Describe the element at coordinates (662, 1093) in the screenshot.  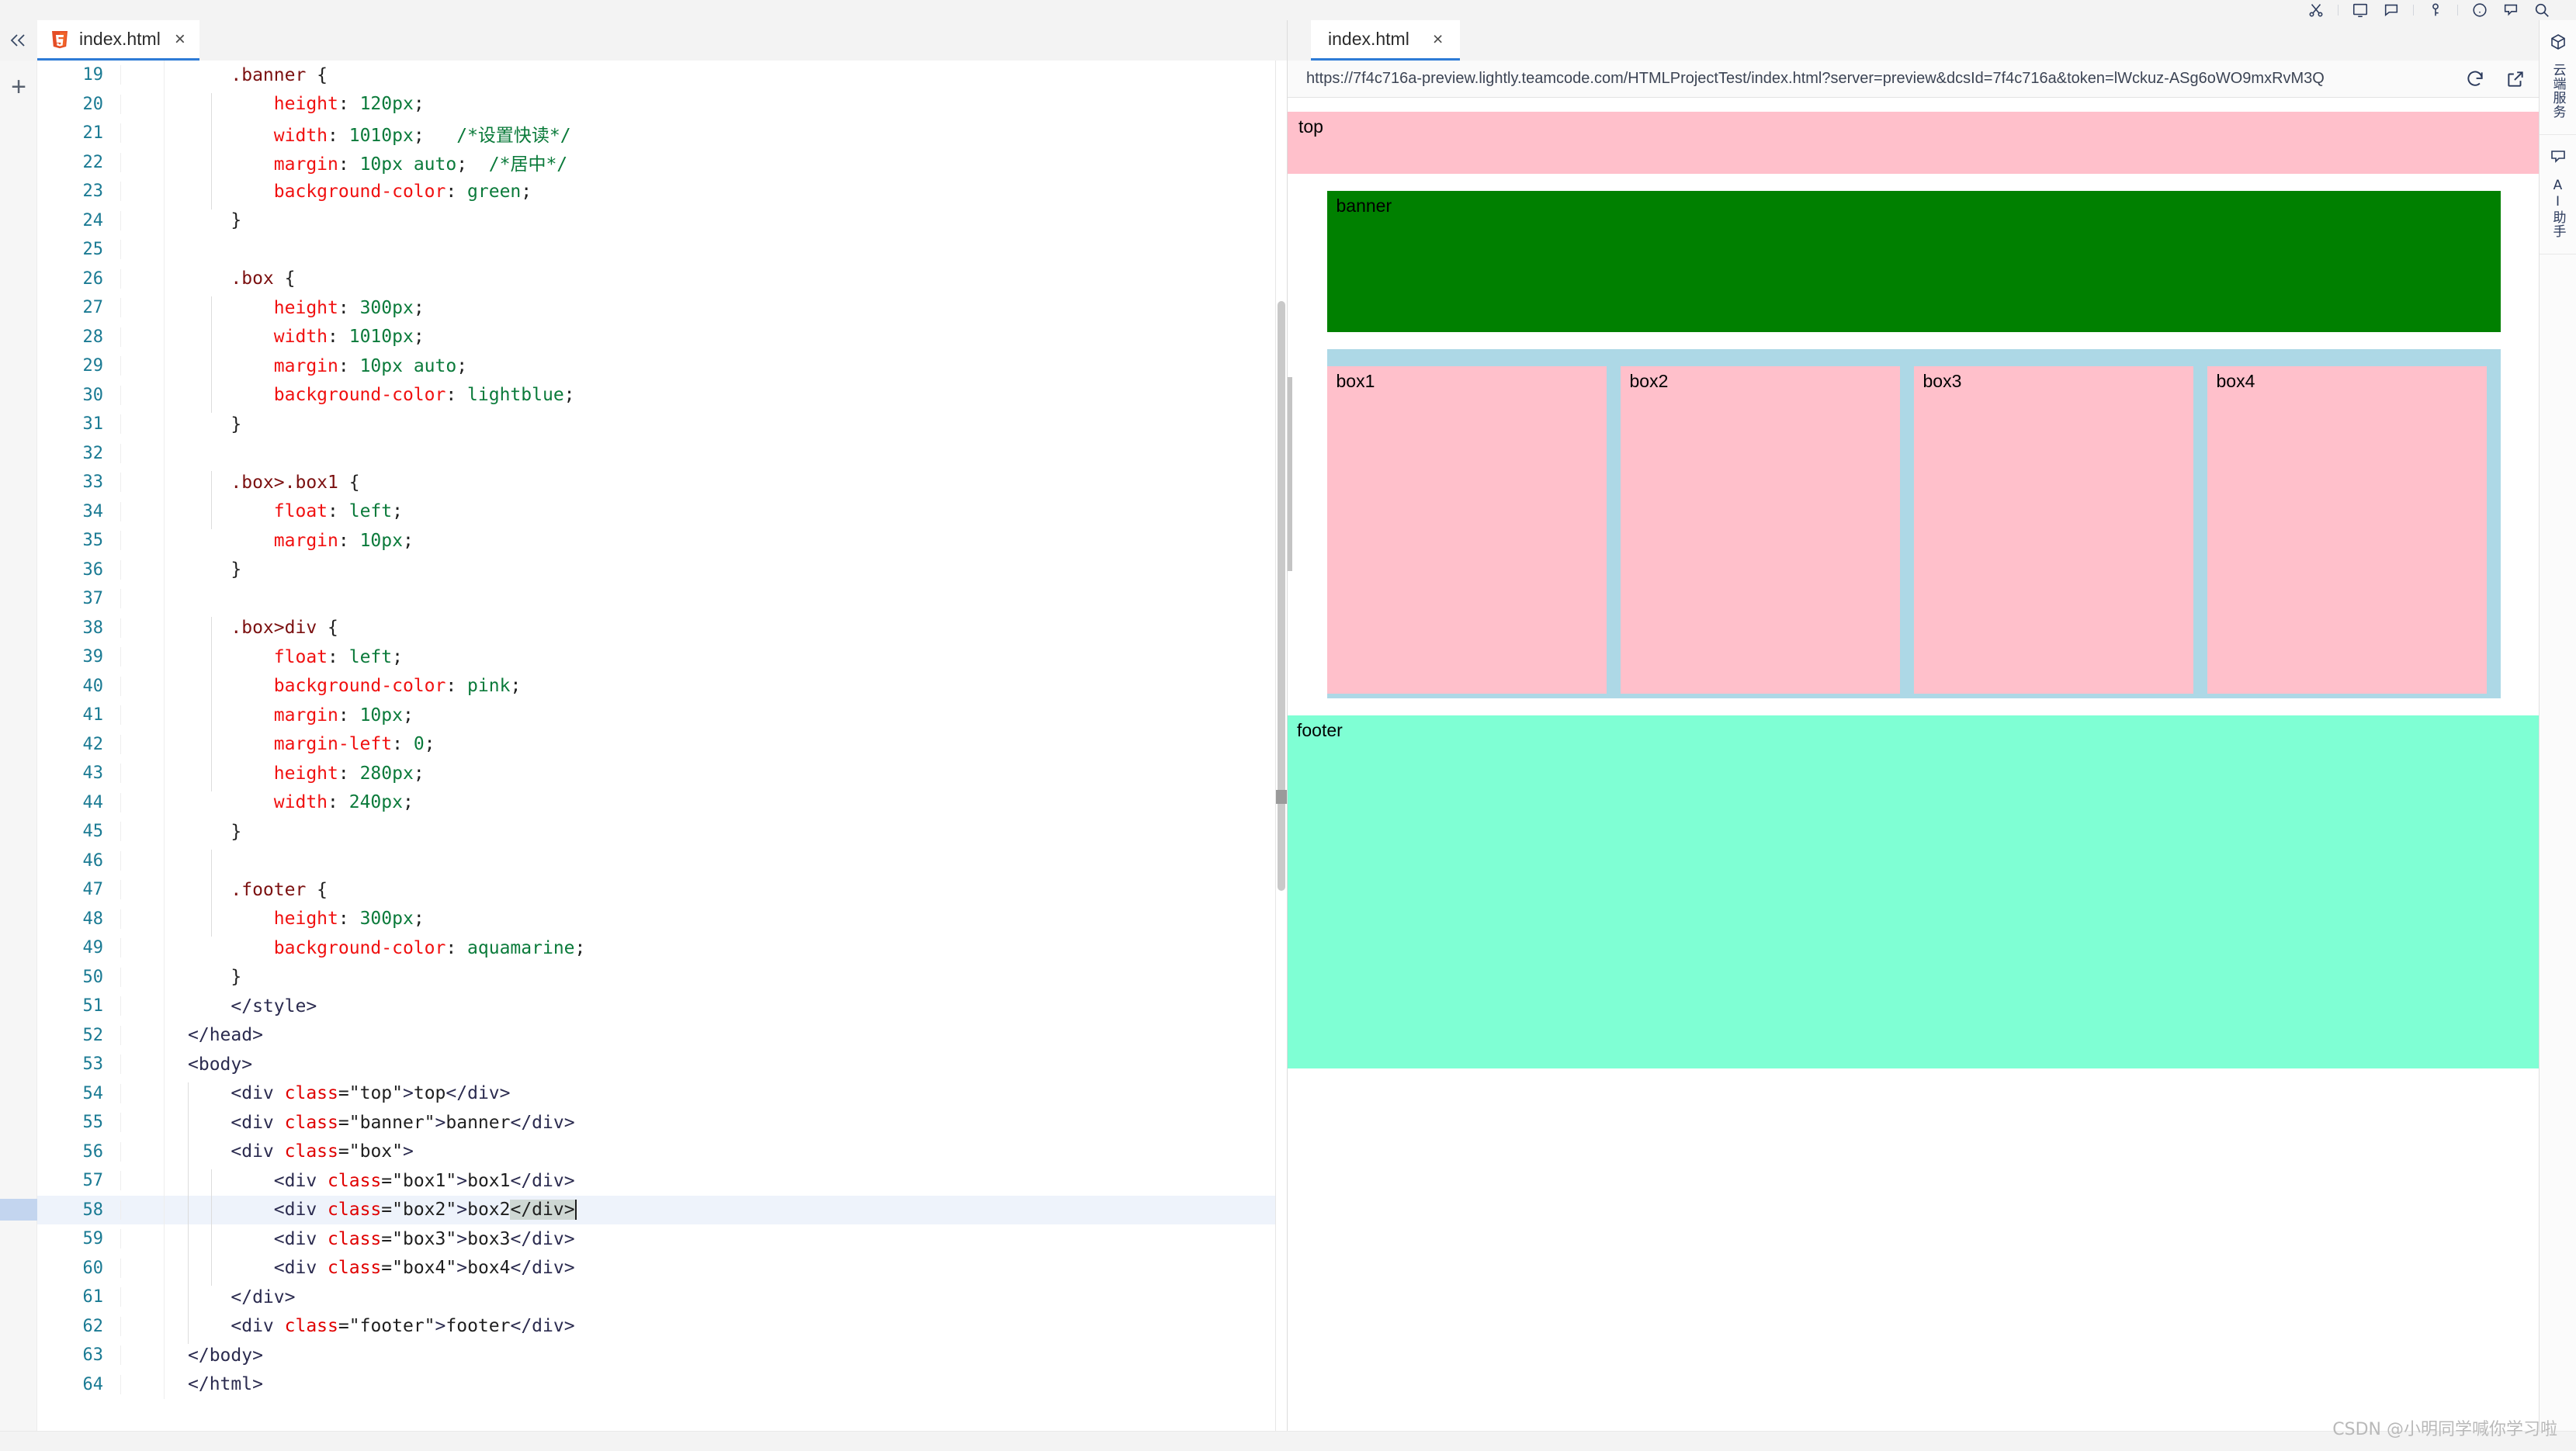
I see `code-line: 54 <div class="top">top</div>` at that location.